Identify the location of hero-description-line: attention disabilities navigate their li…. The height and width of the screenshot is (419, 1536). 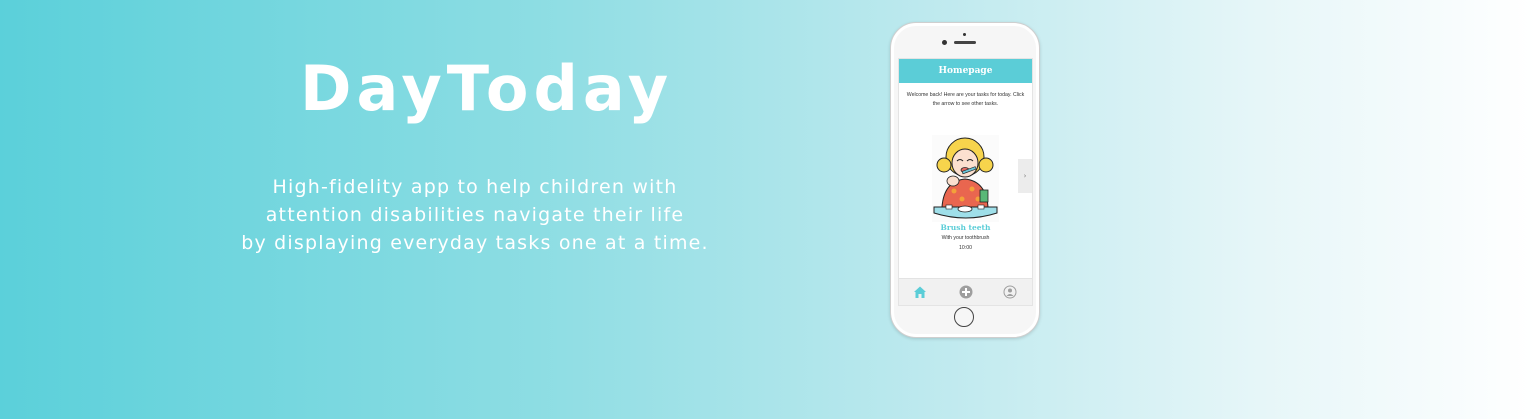
(475, 215).